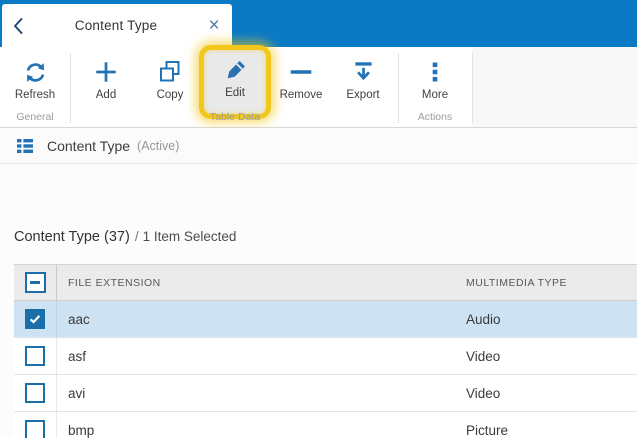  Describe the element at coordinates (483, 319) in the screenshot. I see `cell-multimedia-type: Audio` at that location.